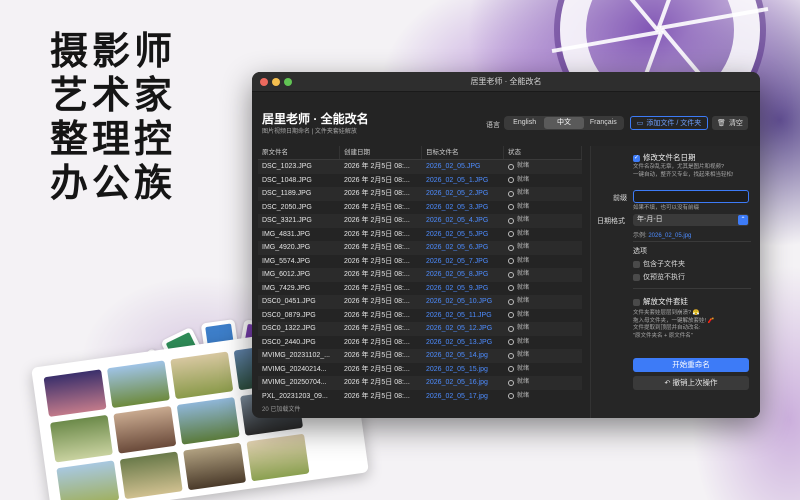 This screenshot has width=800, height=500. I want to click on file-count: 20 已加载文件, so click(281, 410).